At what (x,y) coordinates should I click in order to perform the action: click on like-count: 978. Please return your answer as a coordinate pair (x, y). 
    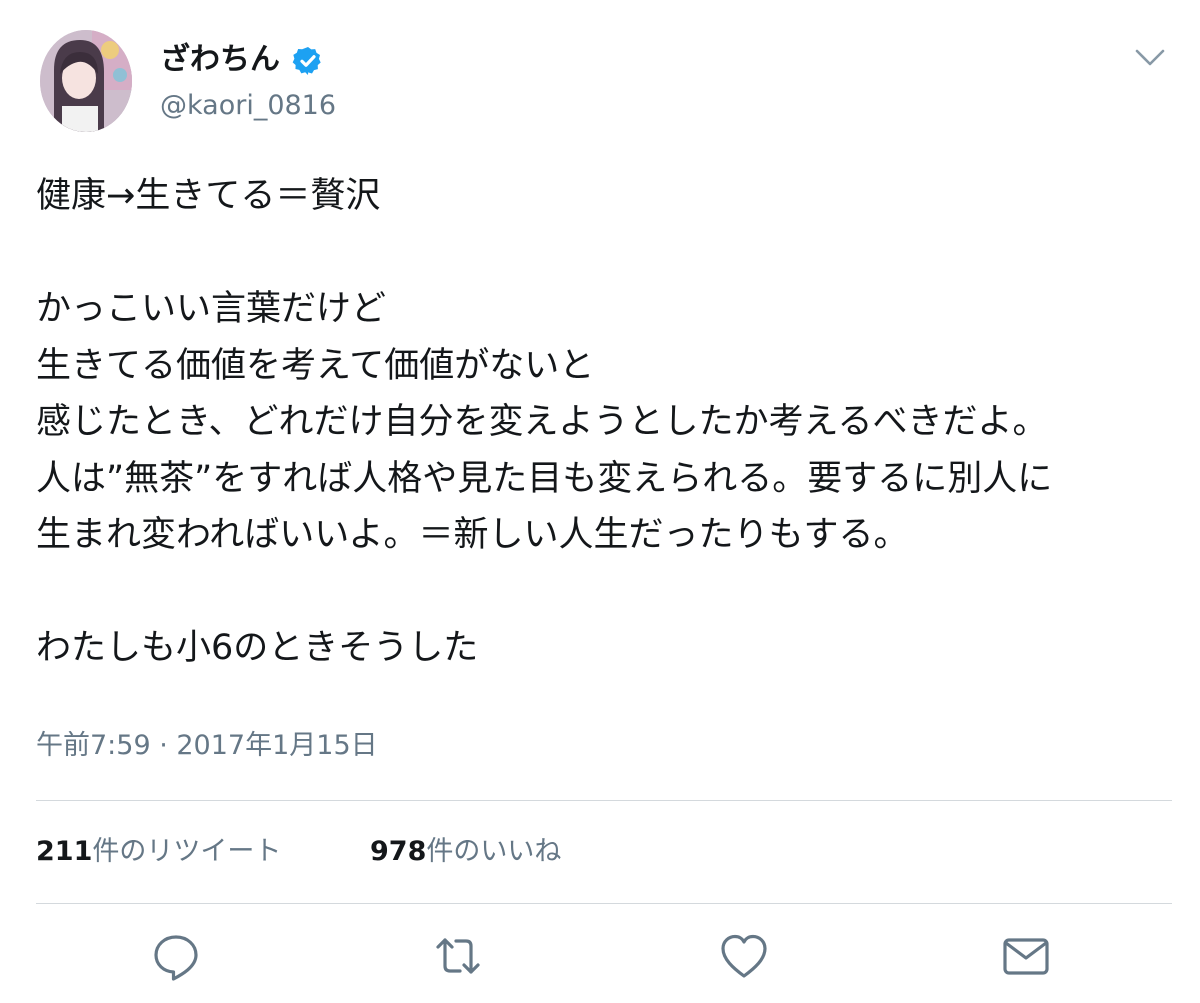
    Looking at the image, I should click on (398, 851).